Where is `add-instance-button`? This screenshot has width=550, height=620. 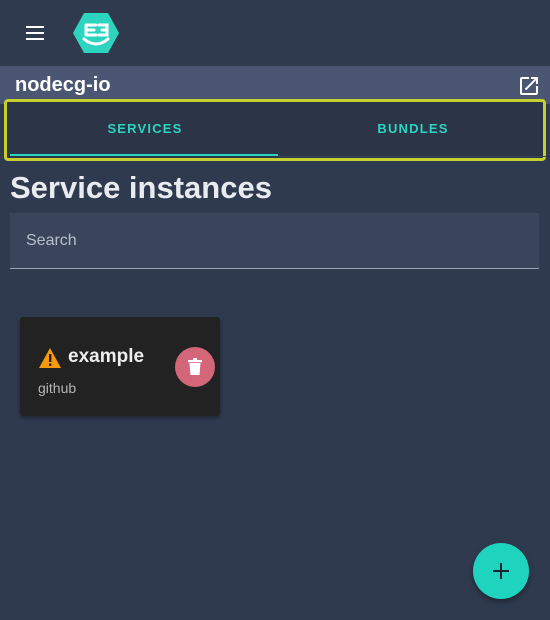
add-instance-button is located at coordinates (501, 571).